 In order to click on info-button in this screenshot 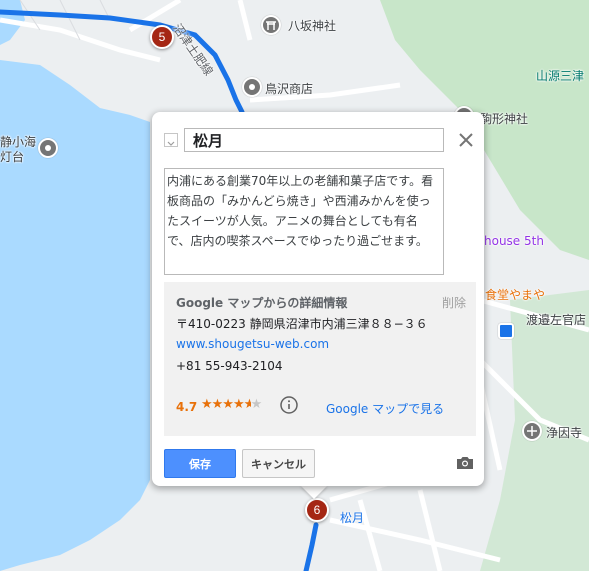, I will do `click(289, 405)`.